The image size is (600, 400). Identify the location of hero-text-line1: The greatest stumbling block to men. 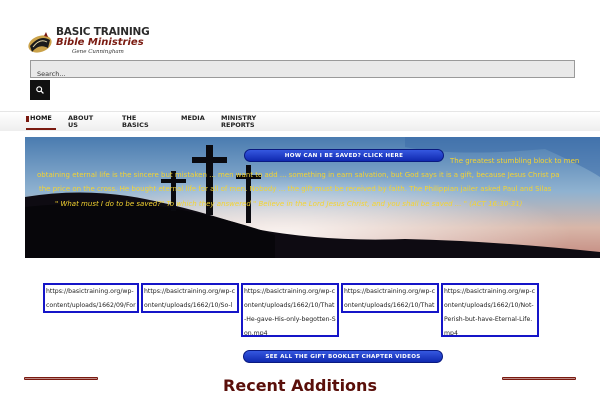
(515, 161).